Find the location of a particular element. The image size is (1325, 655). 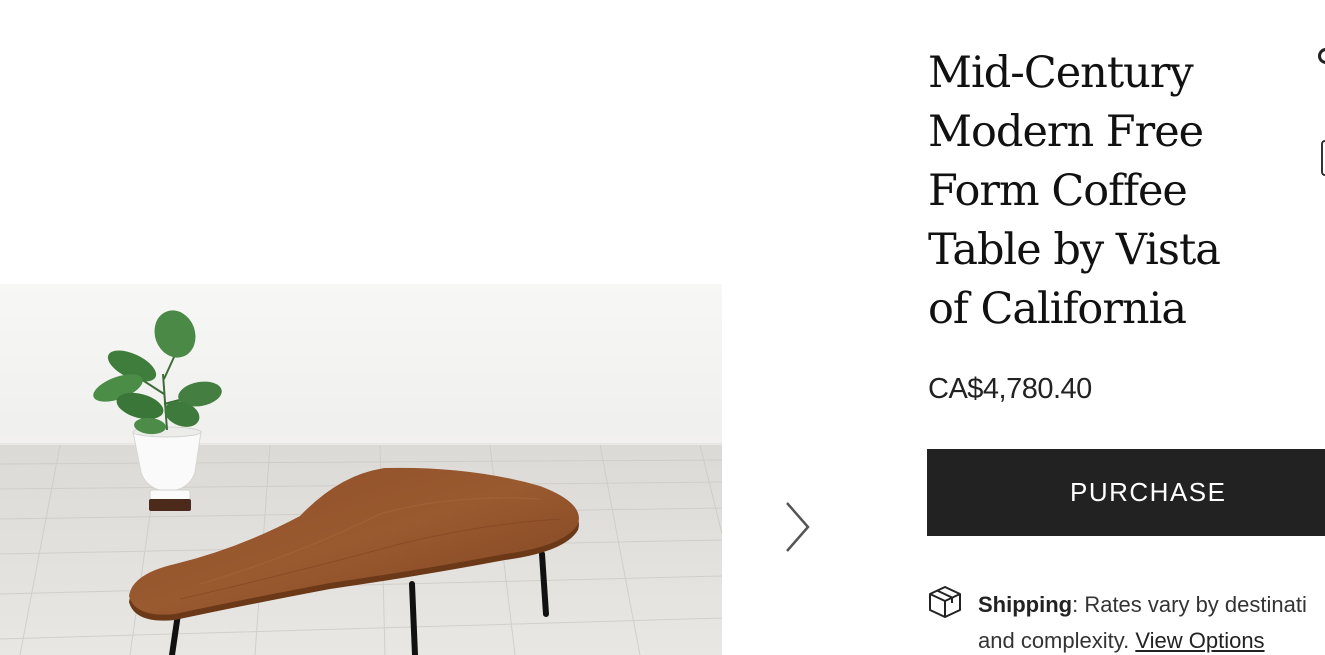

product-price: CA$4,780.40 is located at coordinates (1010, 389).